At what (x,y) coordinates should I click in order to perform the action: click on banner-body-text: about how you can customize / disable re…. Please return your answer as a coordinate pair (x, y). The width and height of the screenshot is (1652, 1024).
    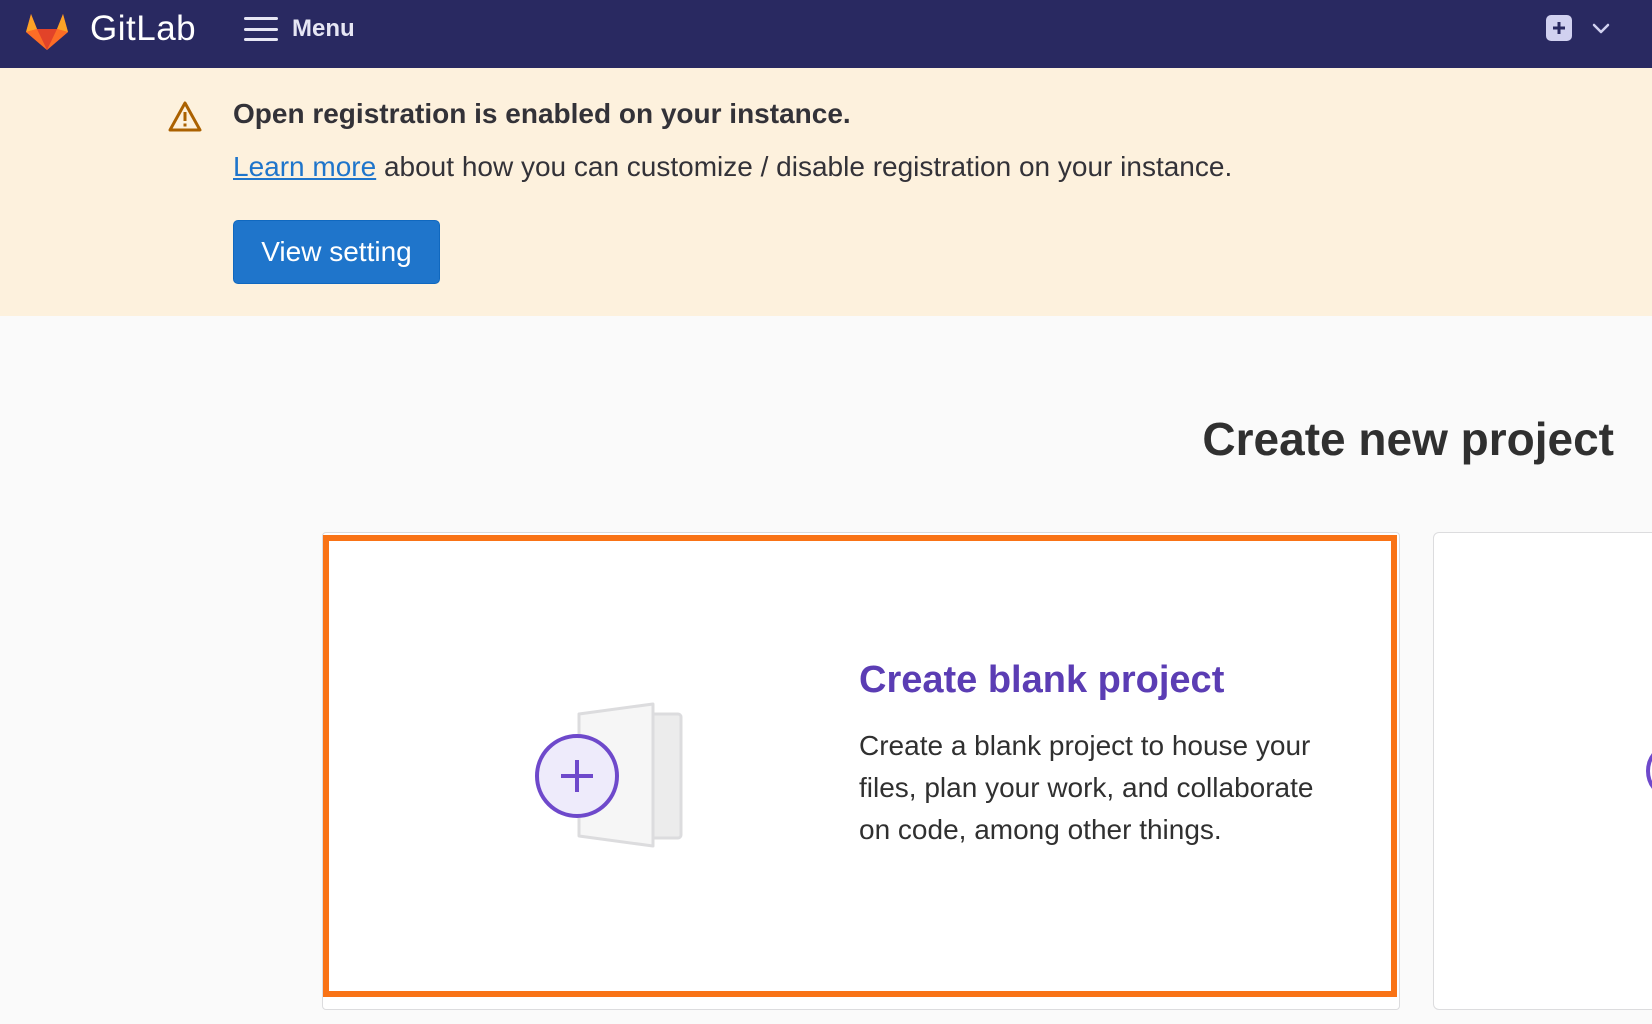
    Looking at the image, I should click on (804, 166).